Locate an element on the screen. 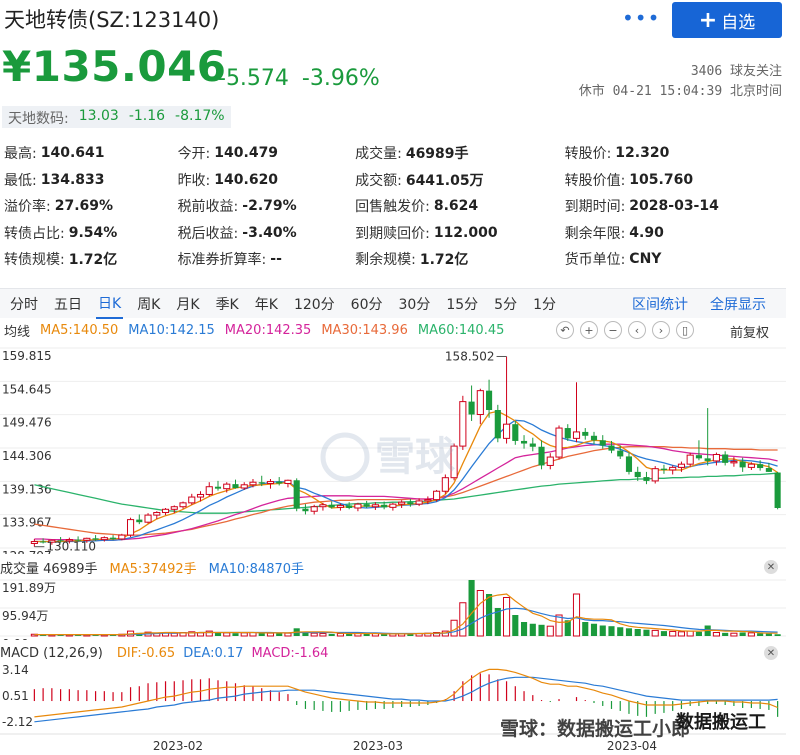  macd-title: MACD (12,26,9) is located at coordinates (51, 653).